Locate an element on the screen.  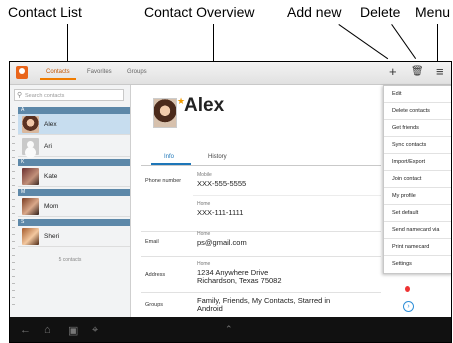
divider is located at coordinates (287, 195).